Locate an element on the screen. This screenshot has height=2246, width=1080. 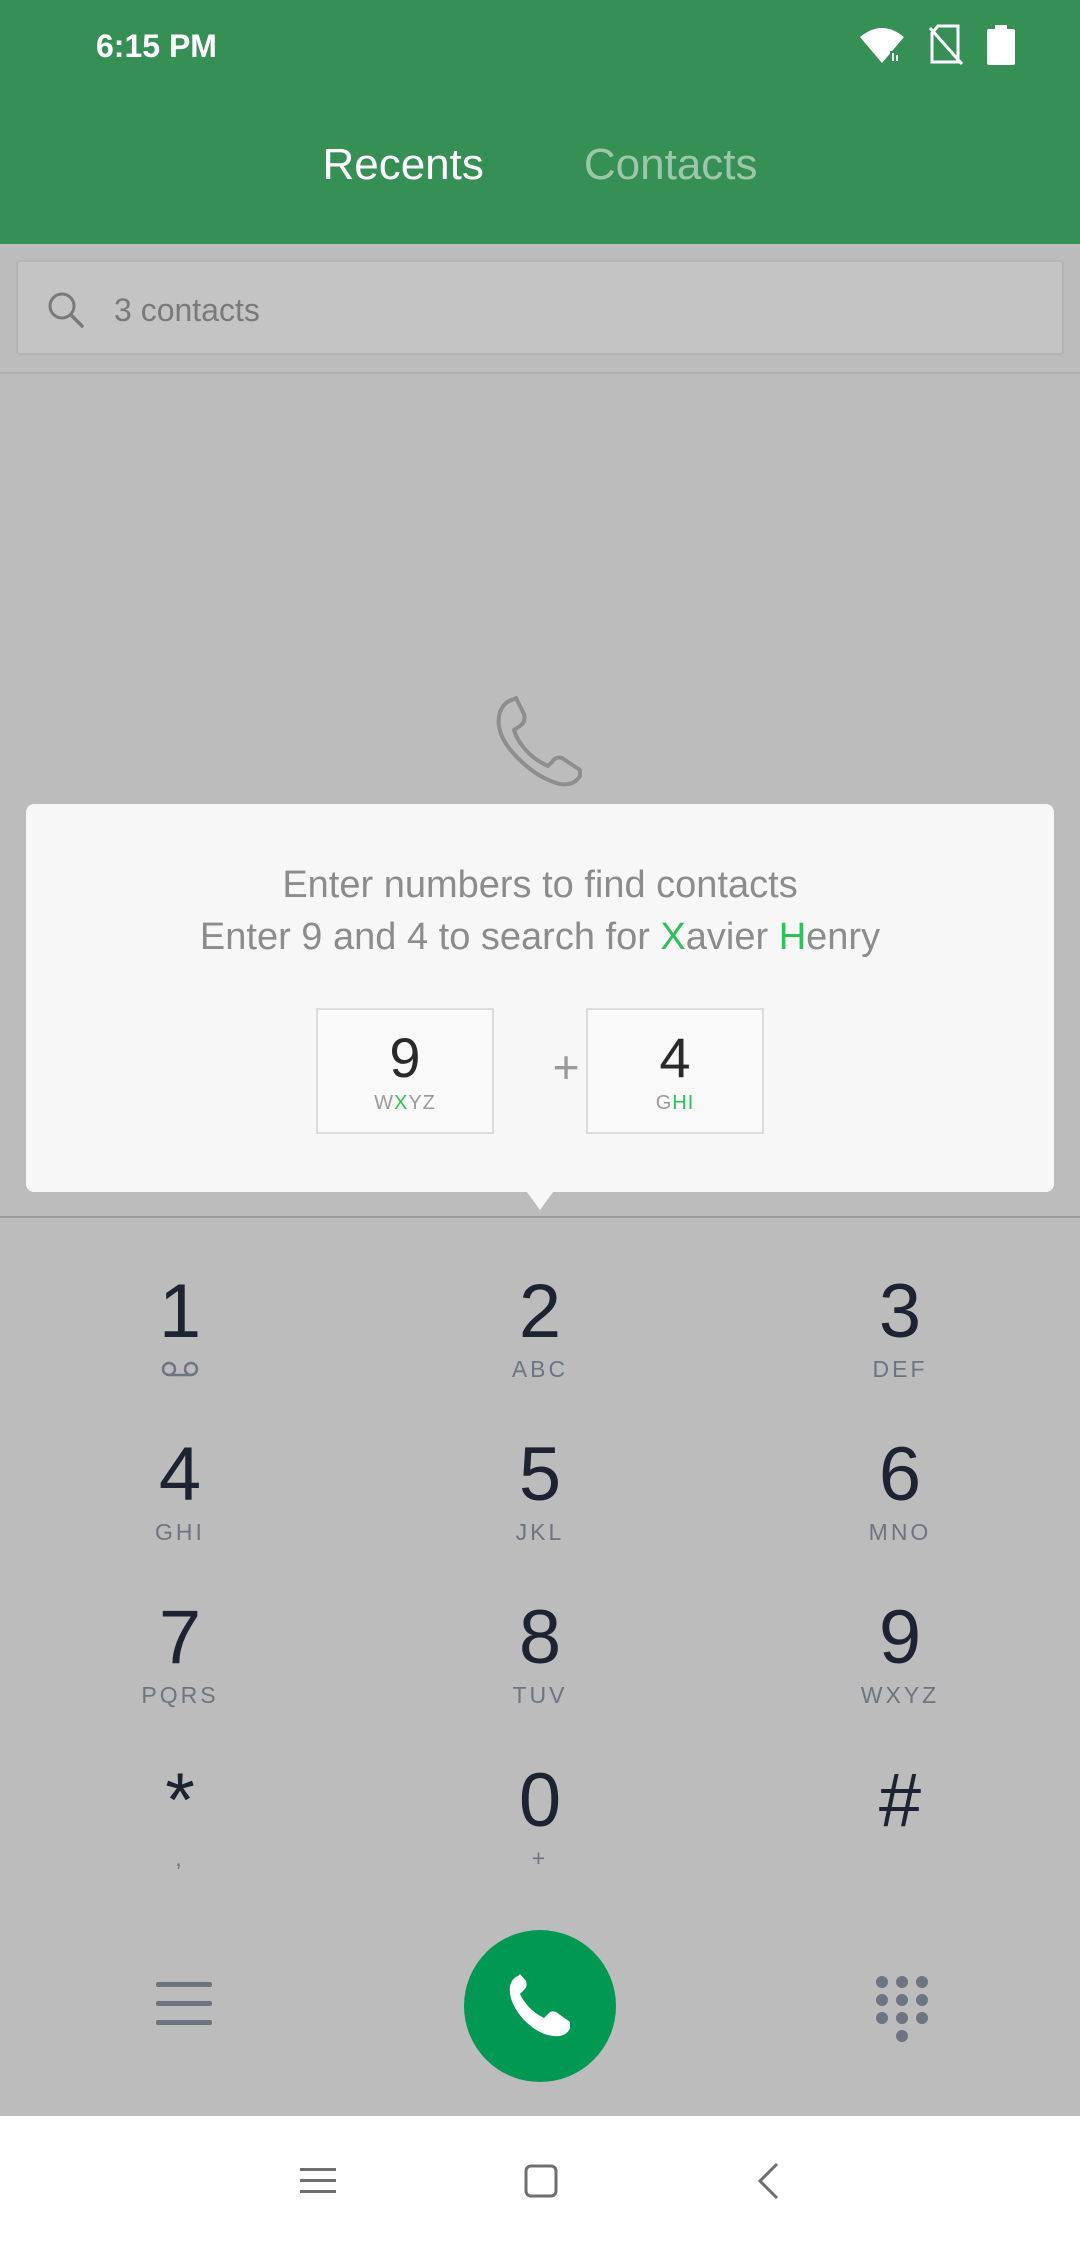
hint-line-2: Enter 9 and 4 to search for Xavier Henry is located at coordinates (540, 937).